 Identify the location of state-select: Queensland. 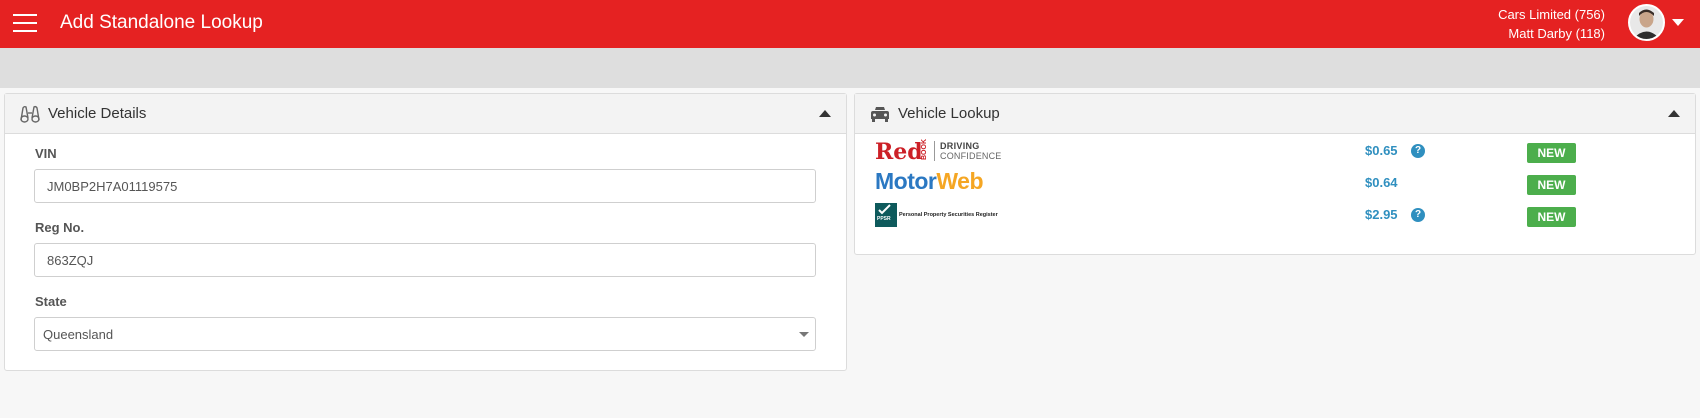
(425, 334).